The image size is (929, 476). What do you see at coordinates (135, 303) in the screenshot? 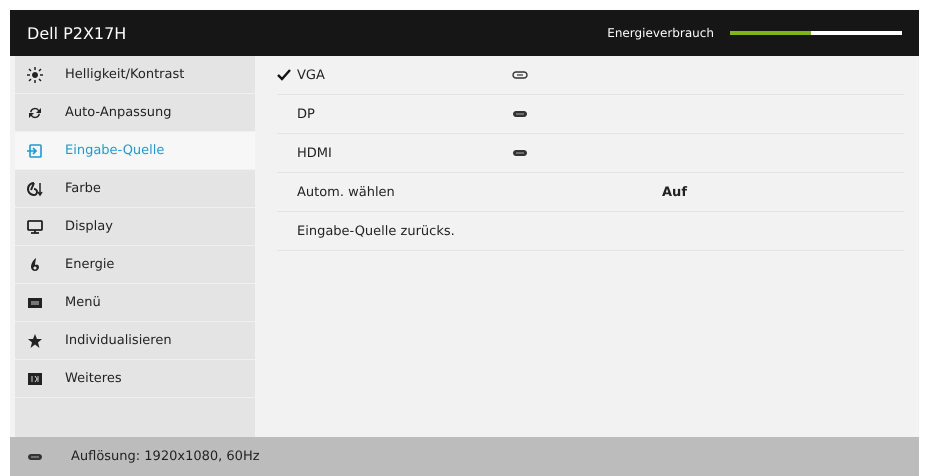
I see `sidebar-item: Menü` at bounding box center [135, 303].